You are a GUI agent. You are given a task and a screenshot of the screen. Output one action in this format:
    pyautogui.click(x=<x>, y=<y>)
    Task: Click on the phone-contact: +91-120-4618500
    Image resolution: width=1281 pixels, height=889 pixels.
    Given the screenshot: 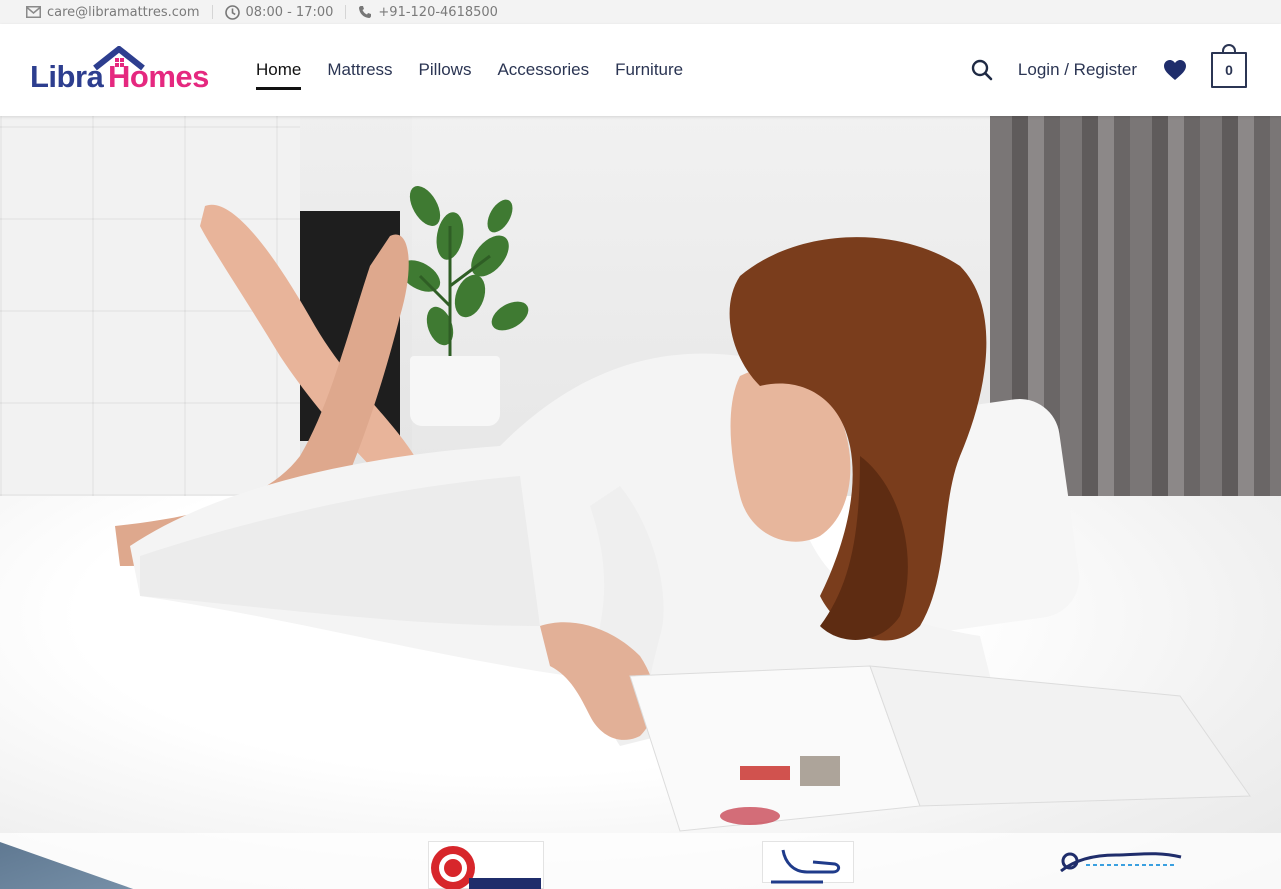 What is the action you would take?
    pyautogui.click(x=428, y=12)
    